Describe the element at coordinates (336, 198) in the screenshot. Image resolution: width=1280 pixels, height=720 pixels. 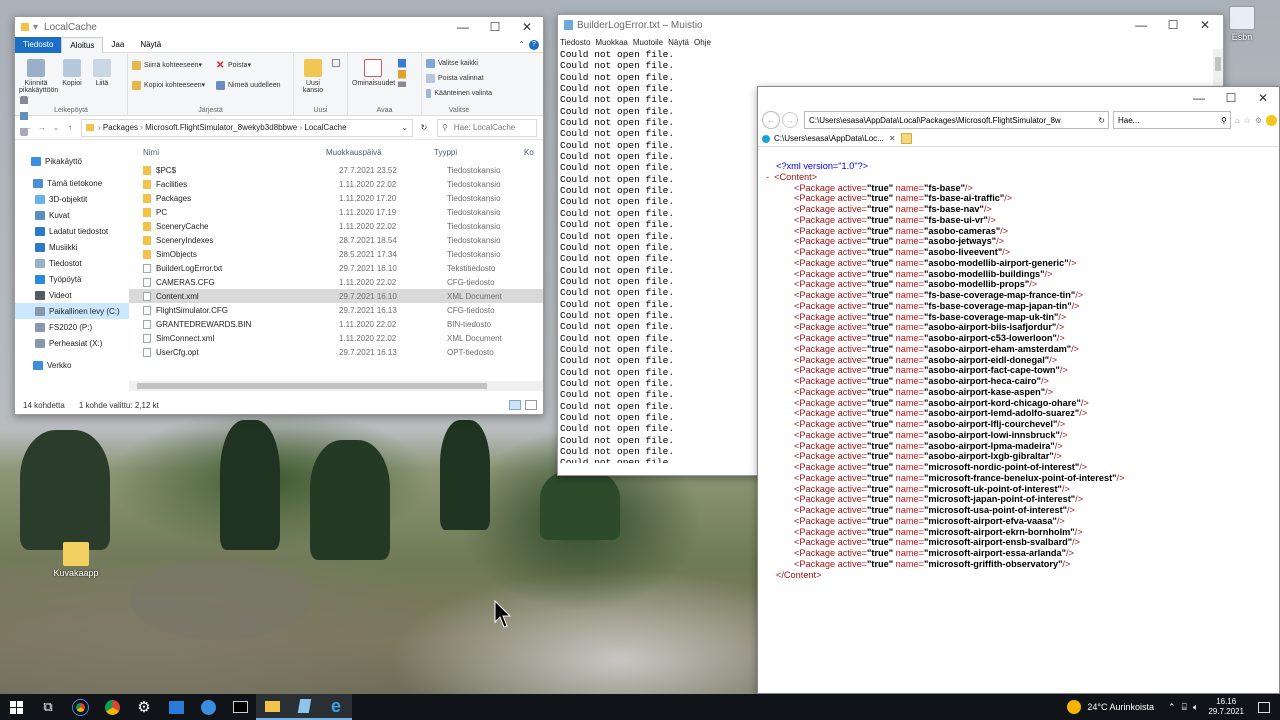
I see `file-row: Packages 1.11.2020 17.20 Tiedostokansio` at that location.